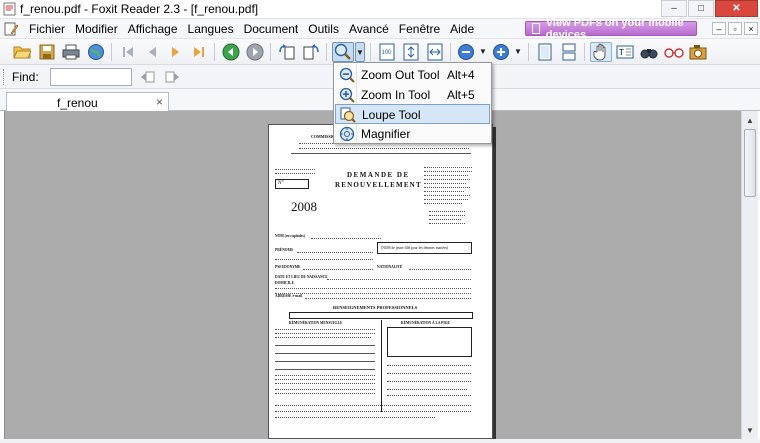 This screenshot has width=760, height=443. What do you see at coordinates (435, 52) in the screenshot?
I see `fit-width-button` at bounding box center [435, 52].